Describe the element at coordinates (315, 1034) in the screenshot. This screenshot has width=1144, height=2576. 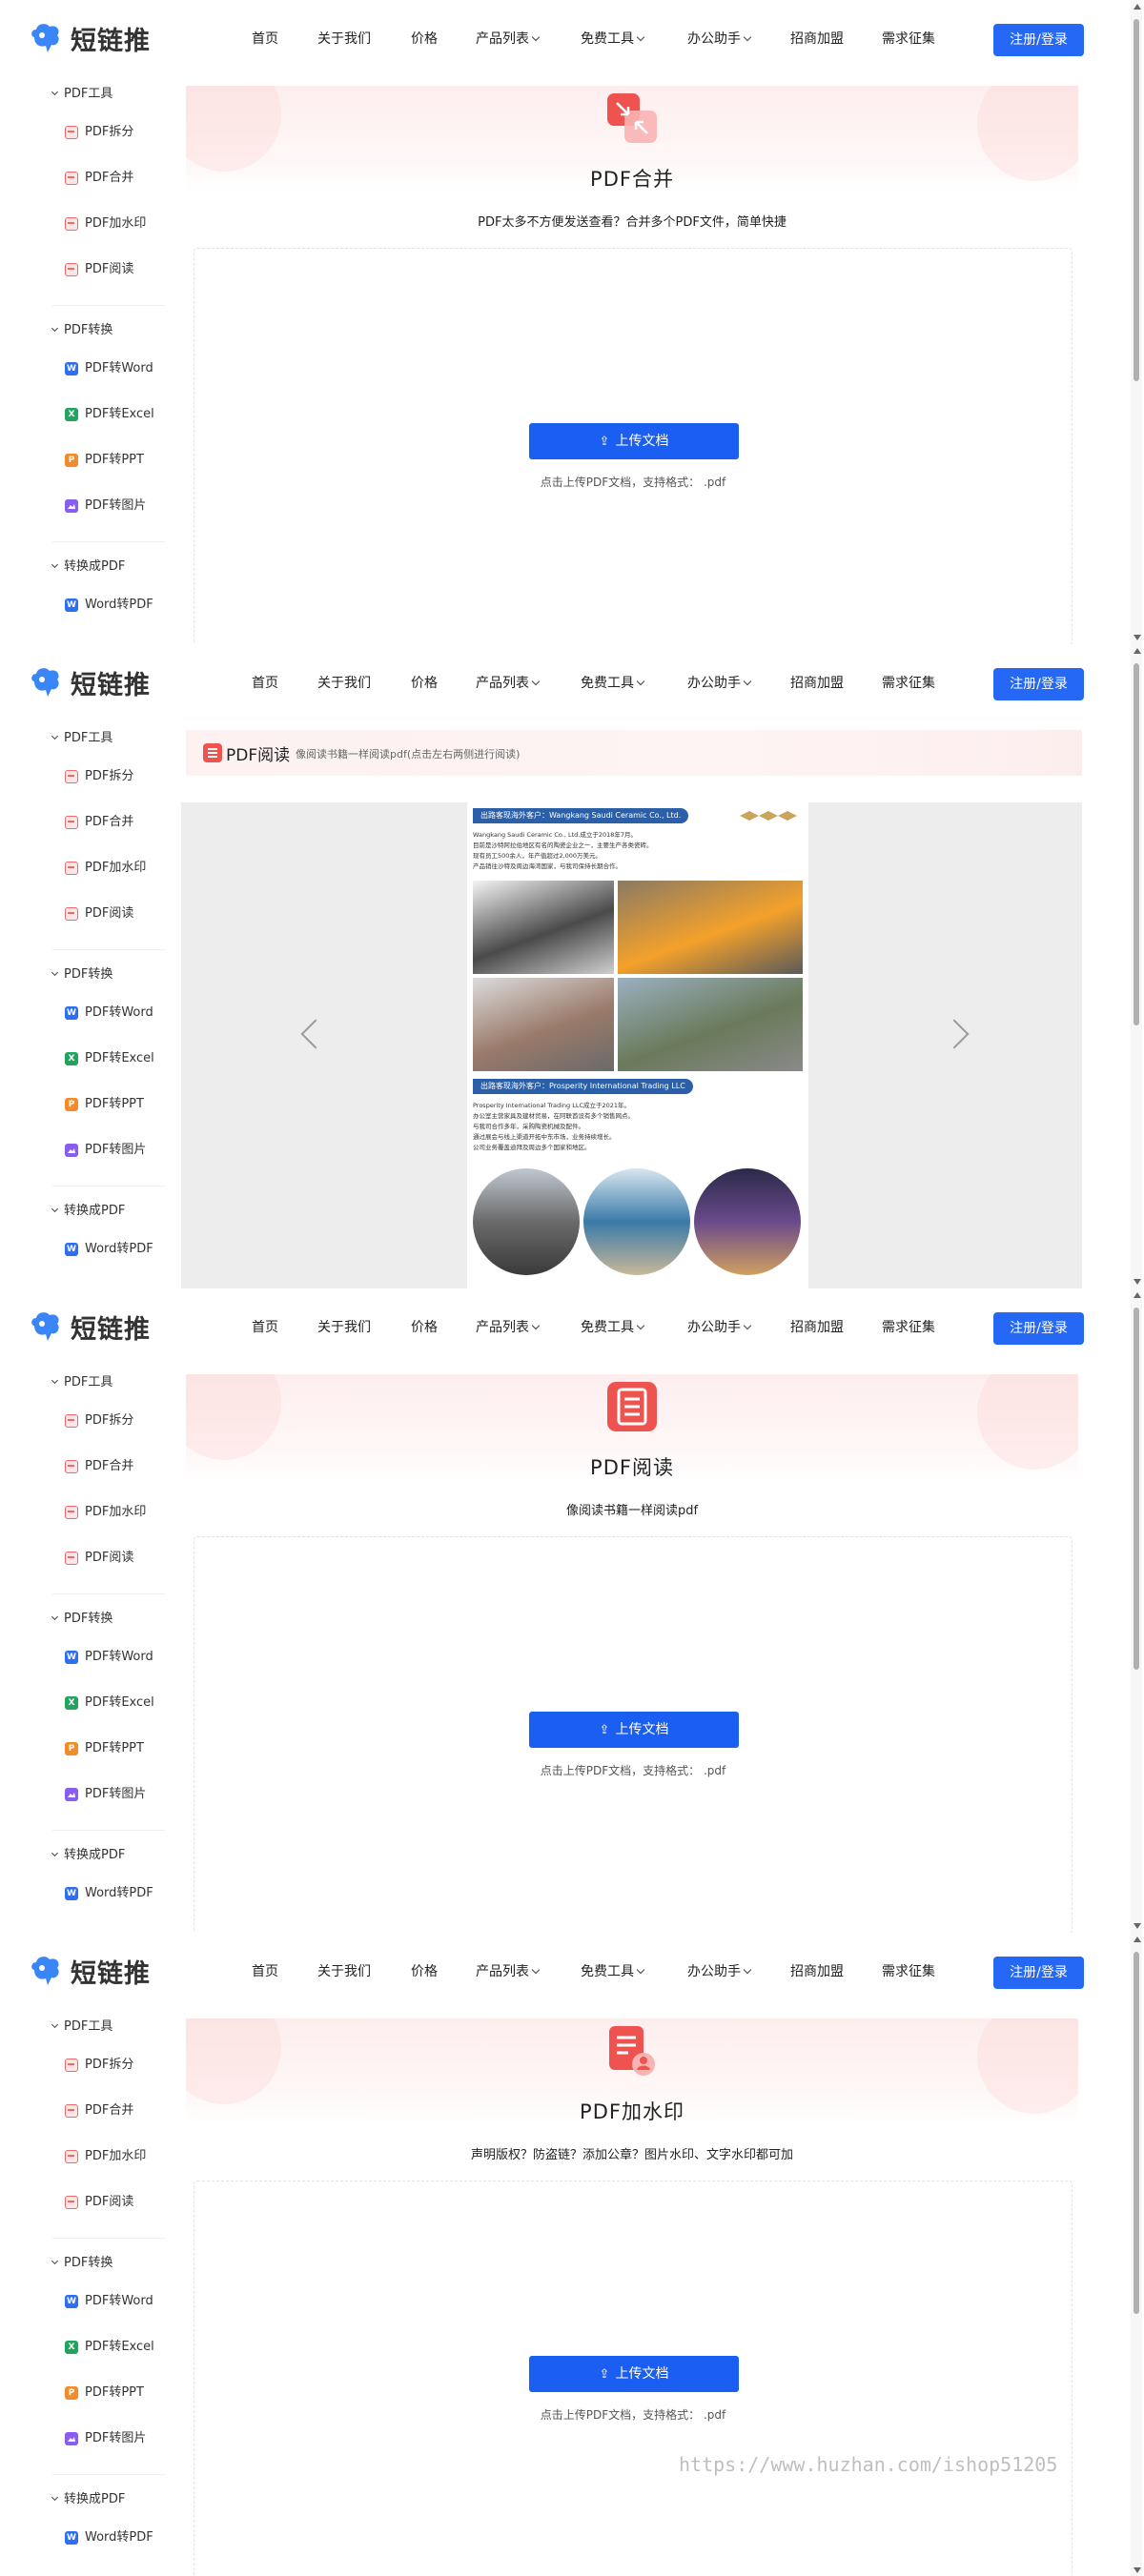
I see `previous-page-arrow-icon` at that location.